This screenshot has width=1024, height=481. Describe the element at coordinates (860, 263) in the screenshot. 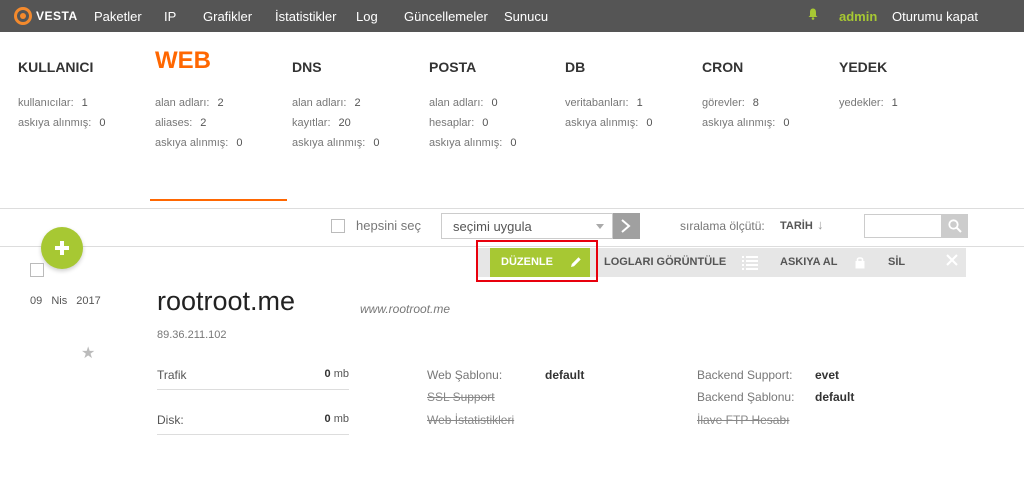

I see `lock-icon` at that location.